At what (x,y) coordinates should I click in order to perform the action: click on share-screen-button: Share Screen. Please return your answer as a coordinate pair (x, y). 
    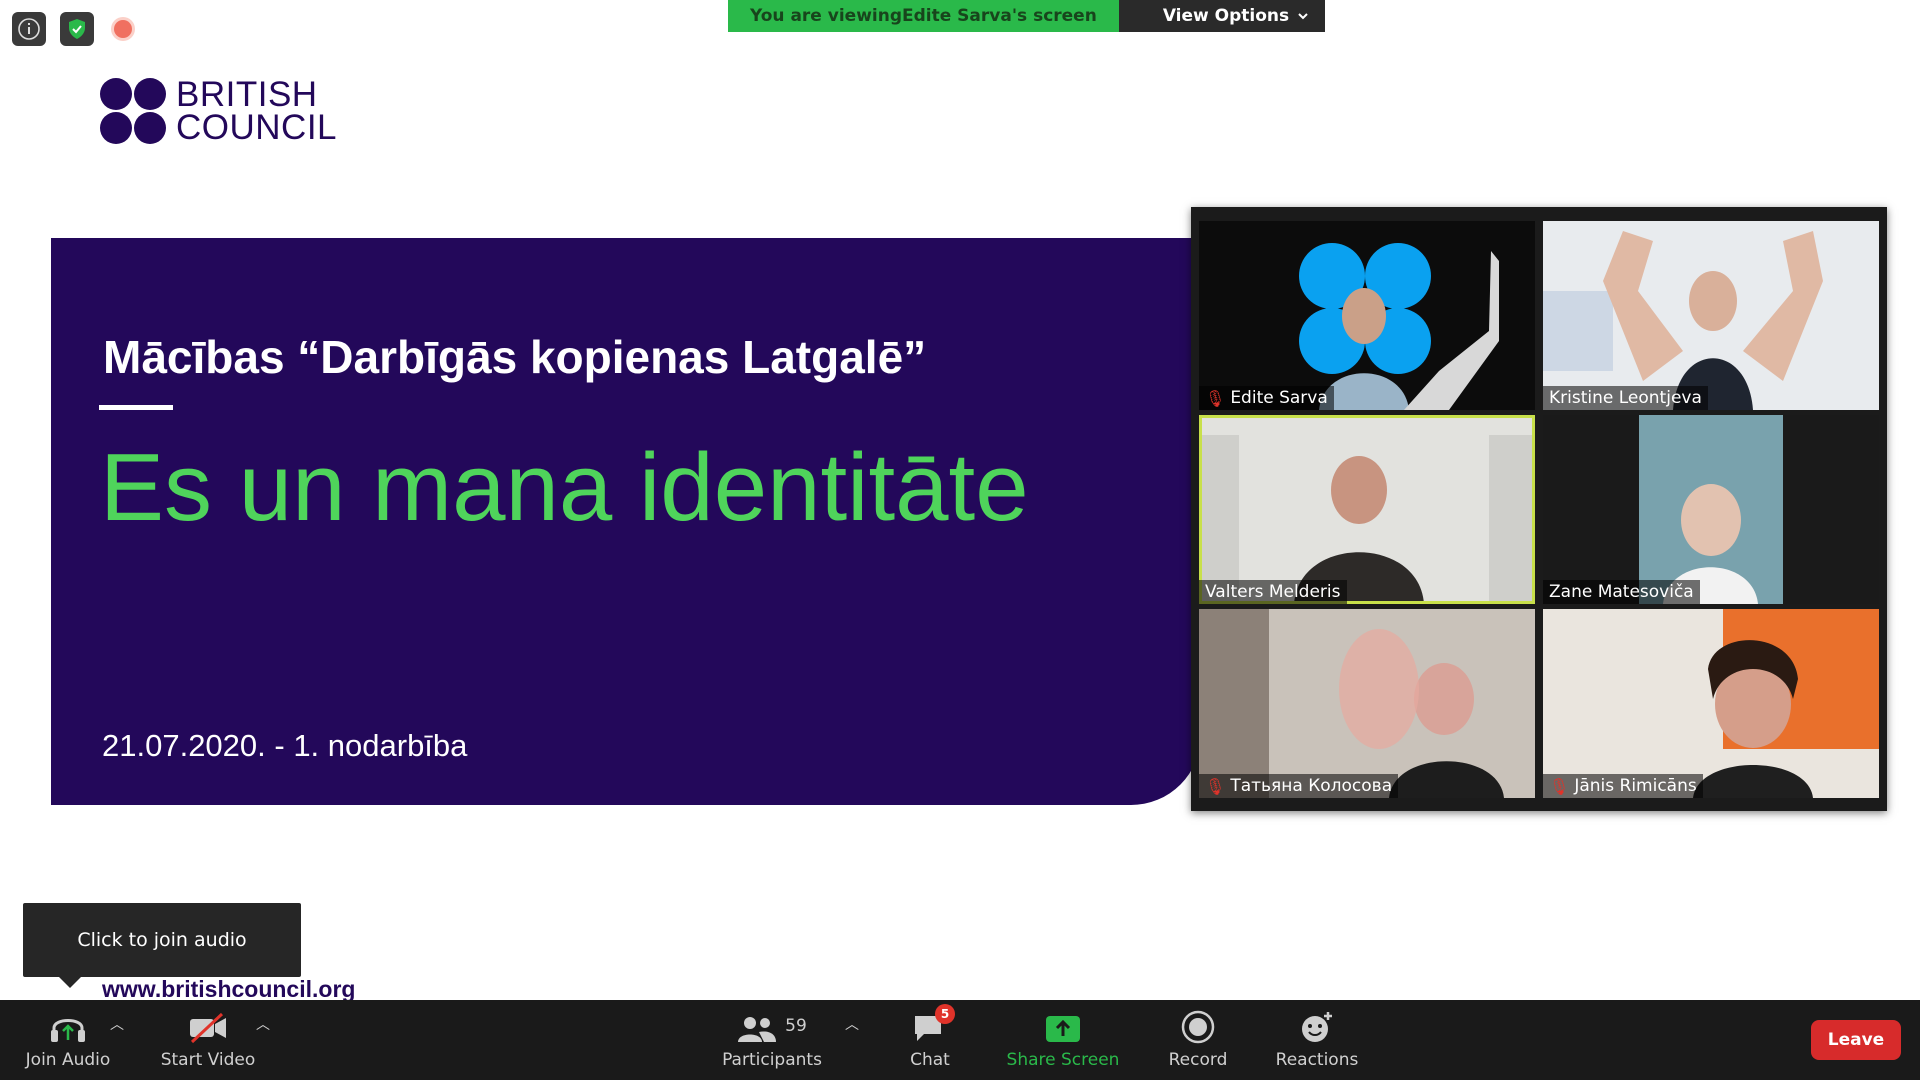
    Looking at the image, I should click on (1063, 1040).